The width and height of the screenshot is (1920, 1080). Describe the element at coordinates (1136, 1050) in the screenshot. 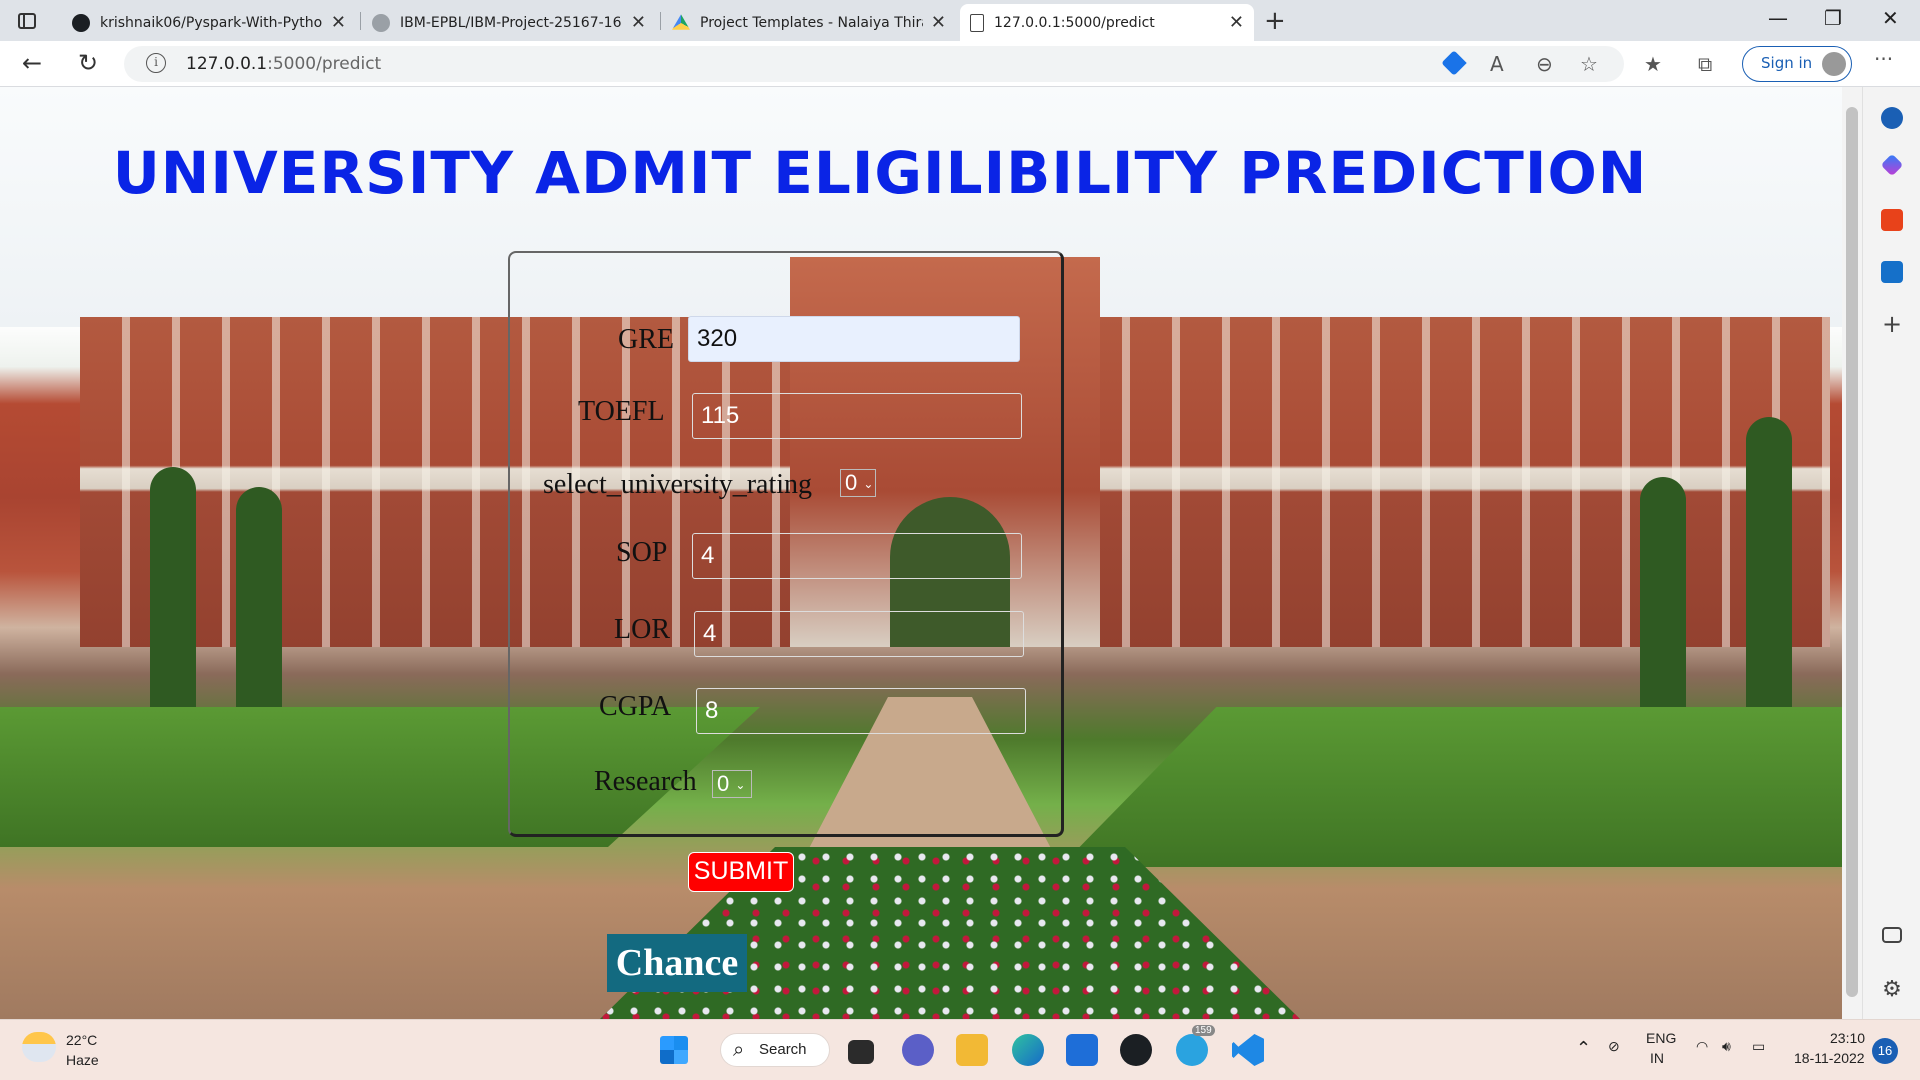

I see `github-desktop-icon` at that location.